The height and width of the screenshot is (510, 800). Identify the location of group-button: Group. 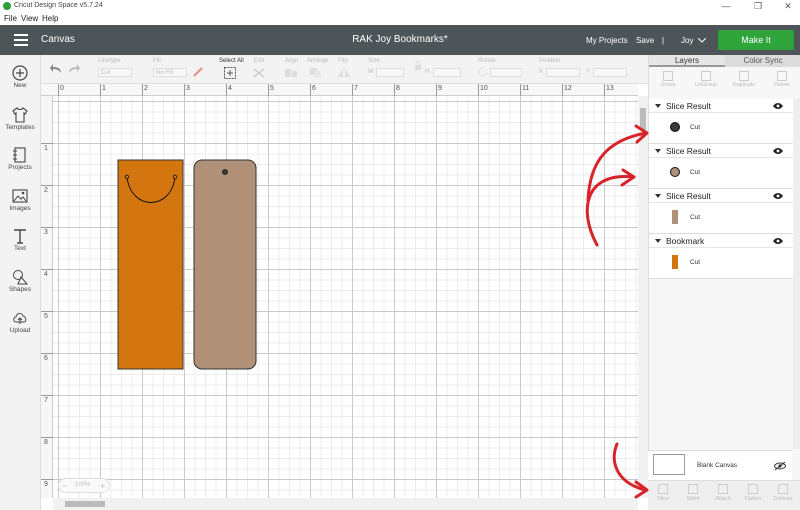
(668, 78).